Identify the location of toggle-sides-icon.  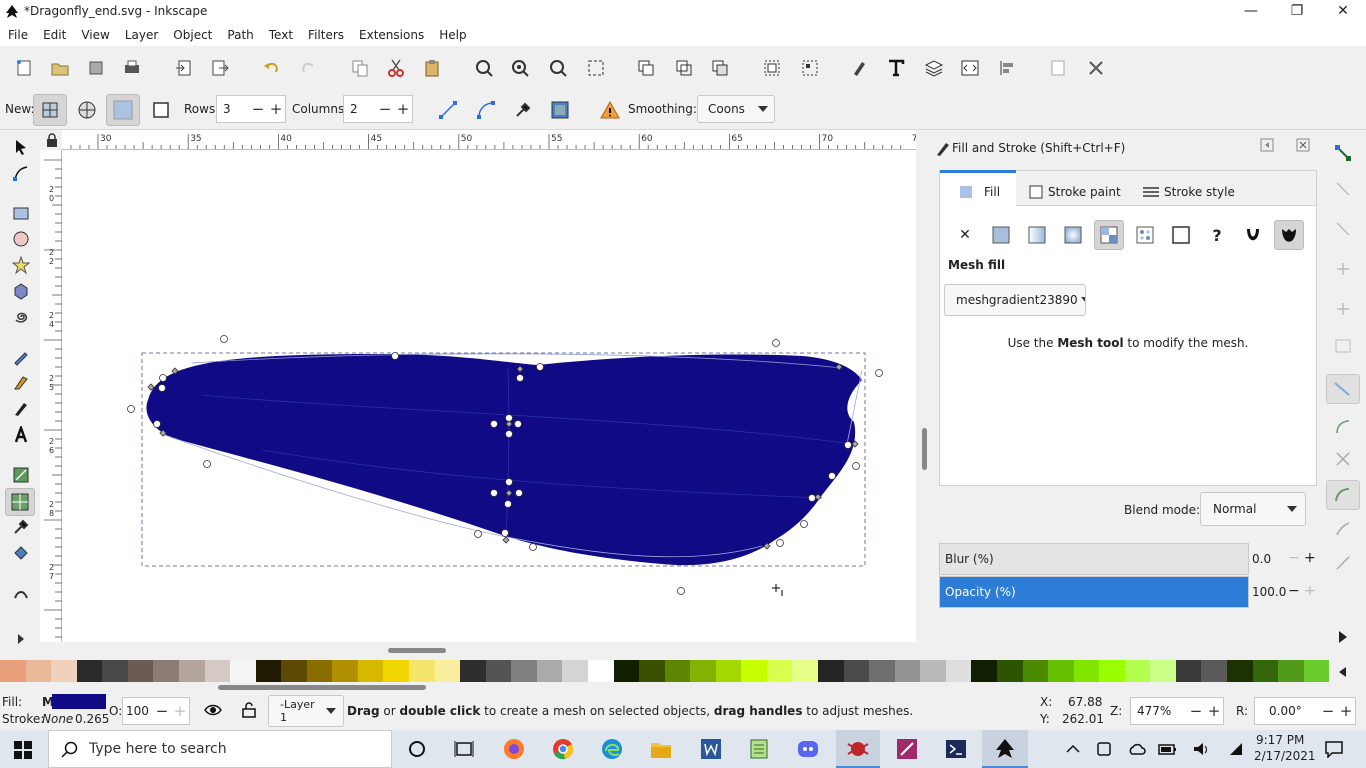
(448, 110).